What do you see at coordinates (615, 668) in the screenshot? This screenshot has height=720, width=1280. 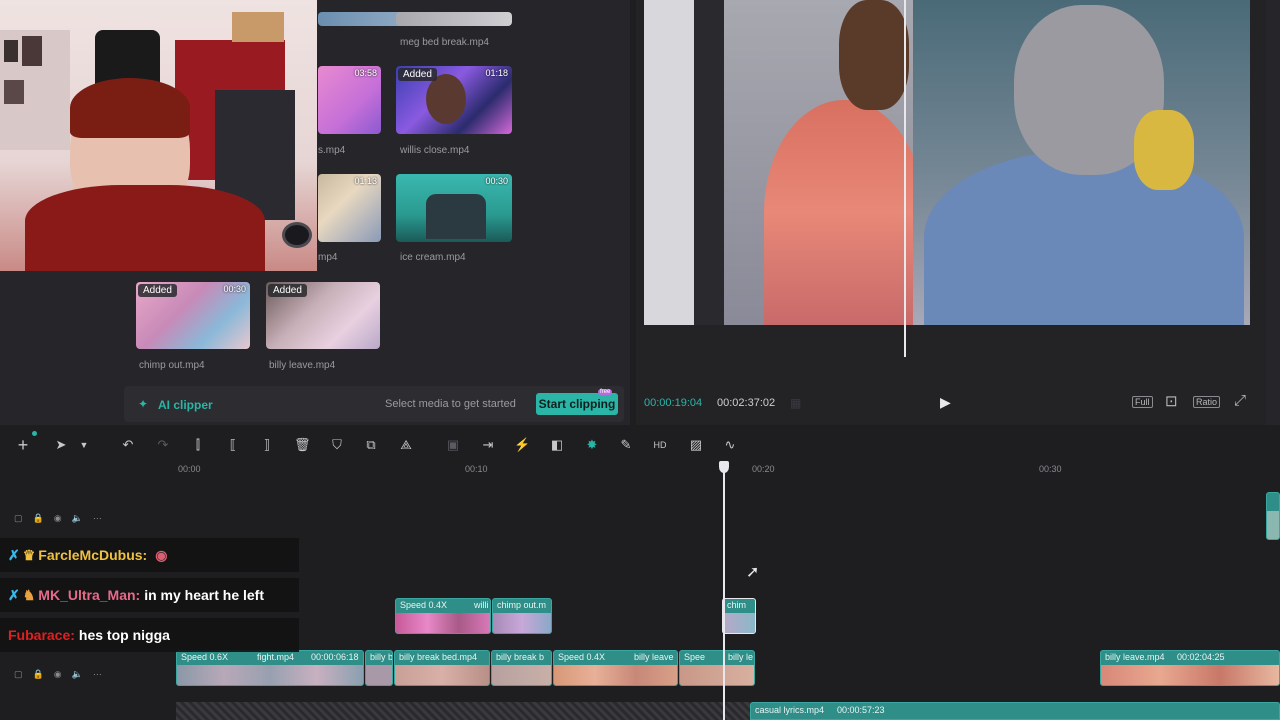 I see `timeline-clip: Speed 0.4X billy leave` at bounding box center [615, 668].